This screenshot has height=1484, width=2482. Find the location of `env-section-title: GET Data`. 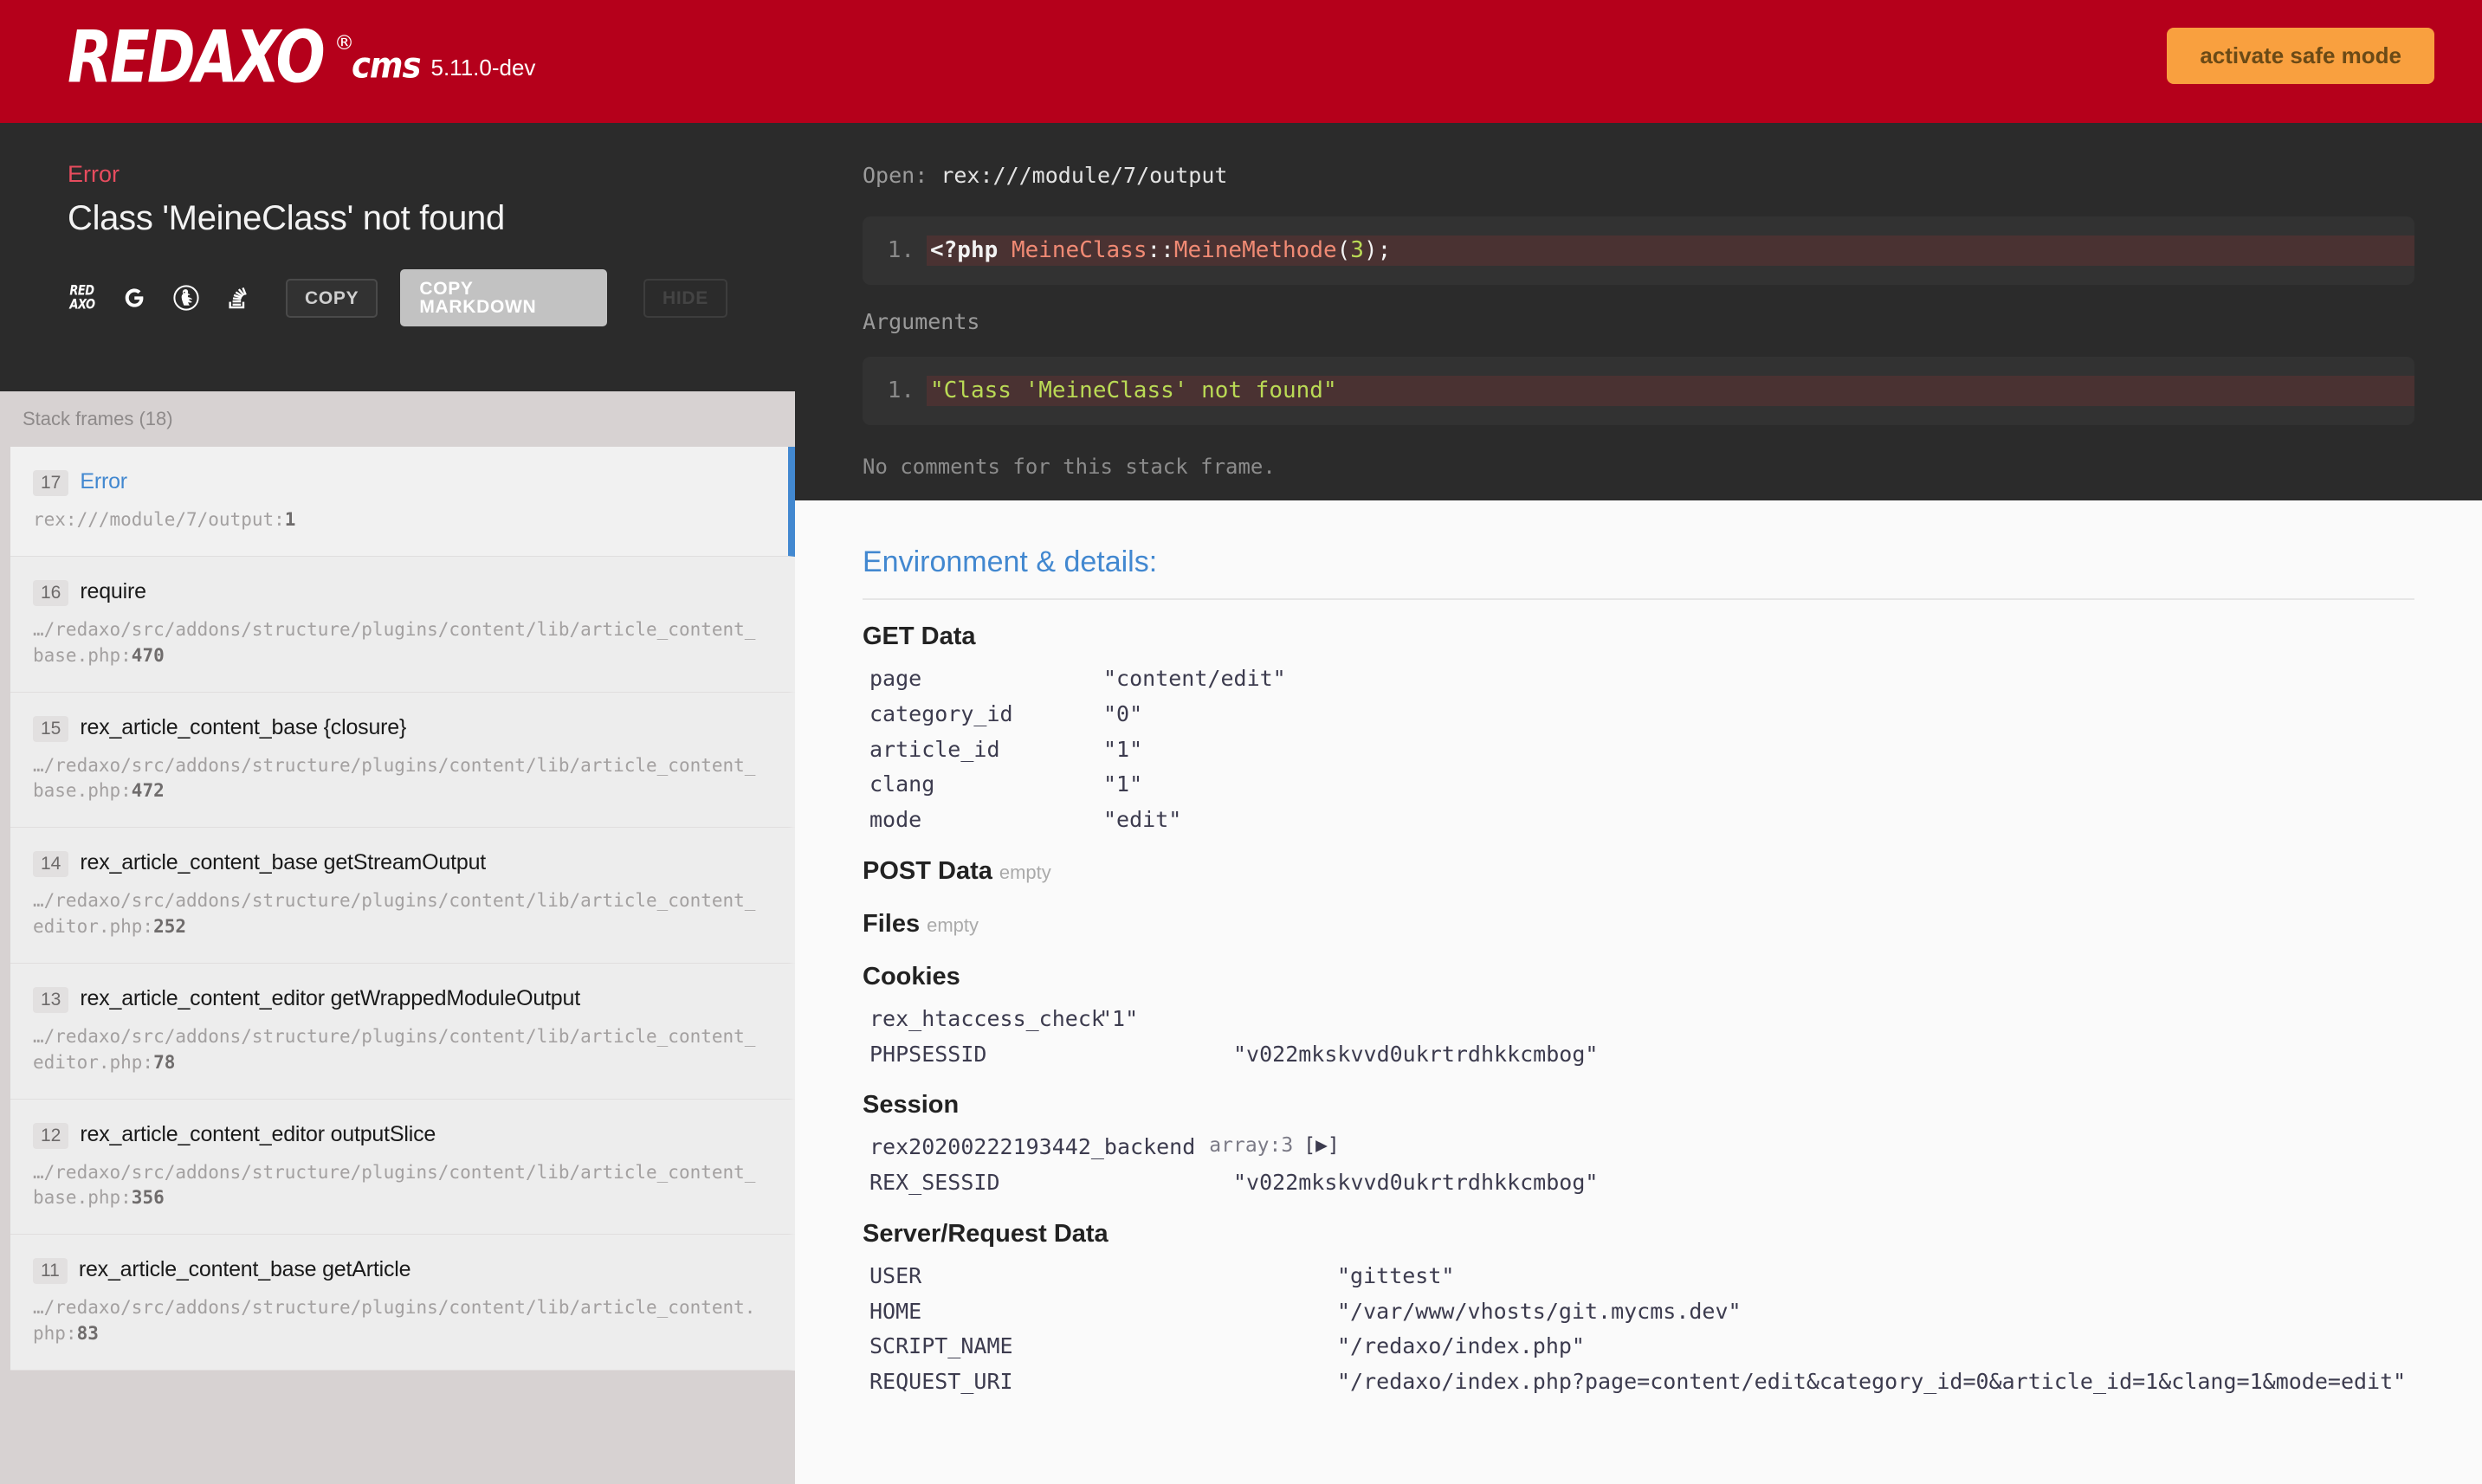

env-section-title: GET Data is located at coordinates (919, 636).